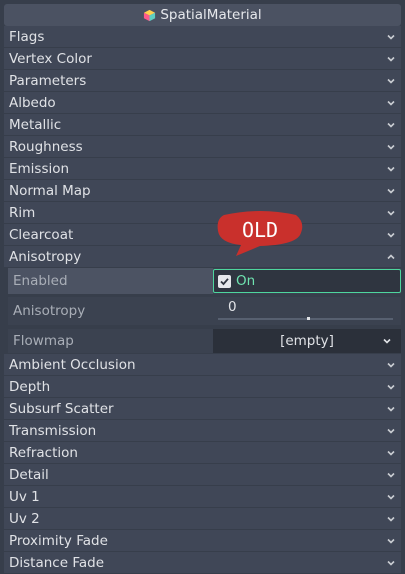  What do you see at coordinates (204, 311) in the screenshot?
I see `prop-anisotropy: Anisotropy 0` at bounding box center [204, 311].